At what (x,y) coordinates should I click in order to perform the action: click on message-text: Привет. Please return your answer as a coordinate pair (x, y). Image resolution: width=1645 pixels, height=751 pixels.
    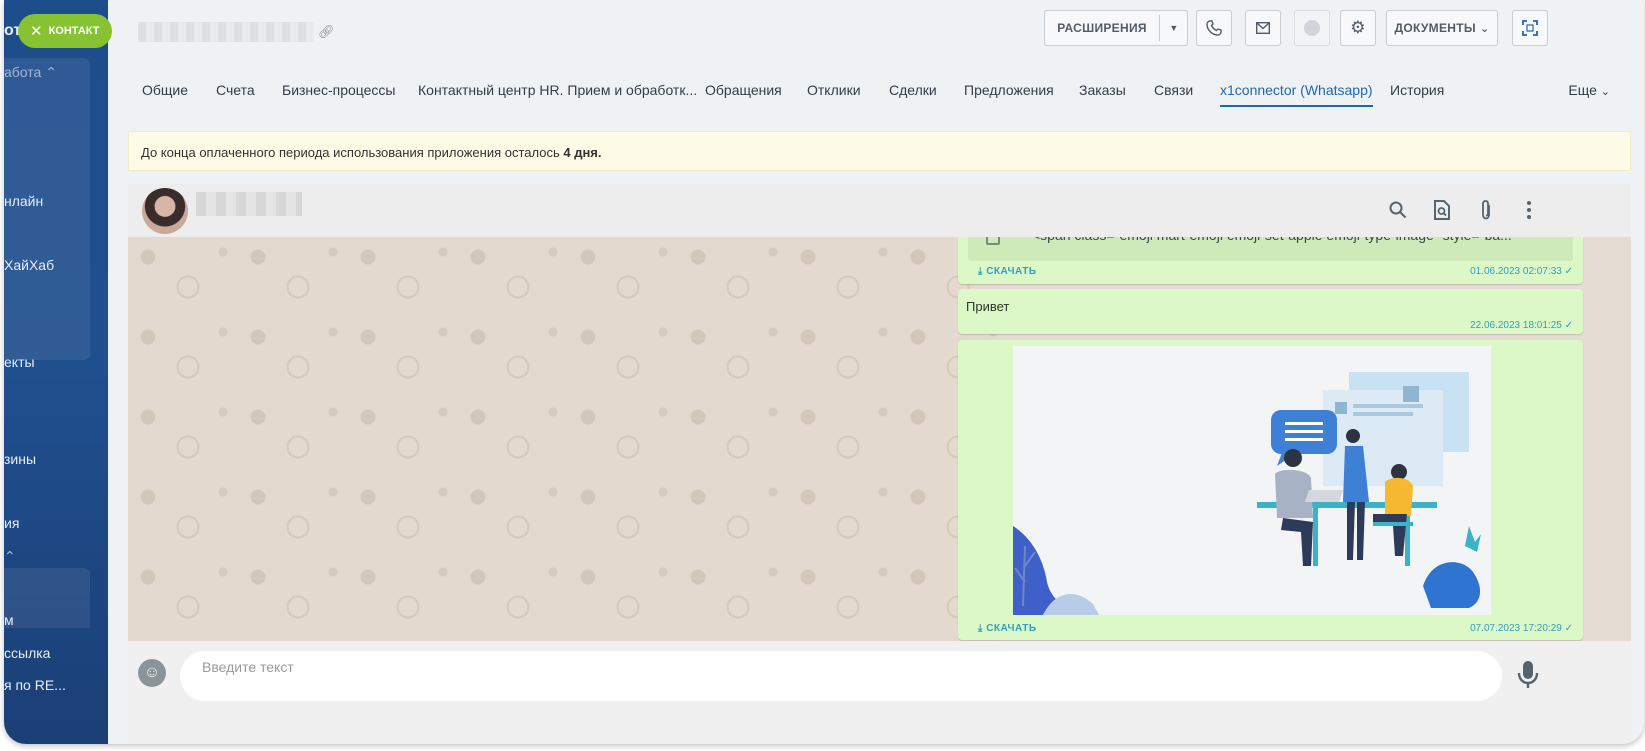
    Looking at the image, I should click on (988, 306).